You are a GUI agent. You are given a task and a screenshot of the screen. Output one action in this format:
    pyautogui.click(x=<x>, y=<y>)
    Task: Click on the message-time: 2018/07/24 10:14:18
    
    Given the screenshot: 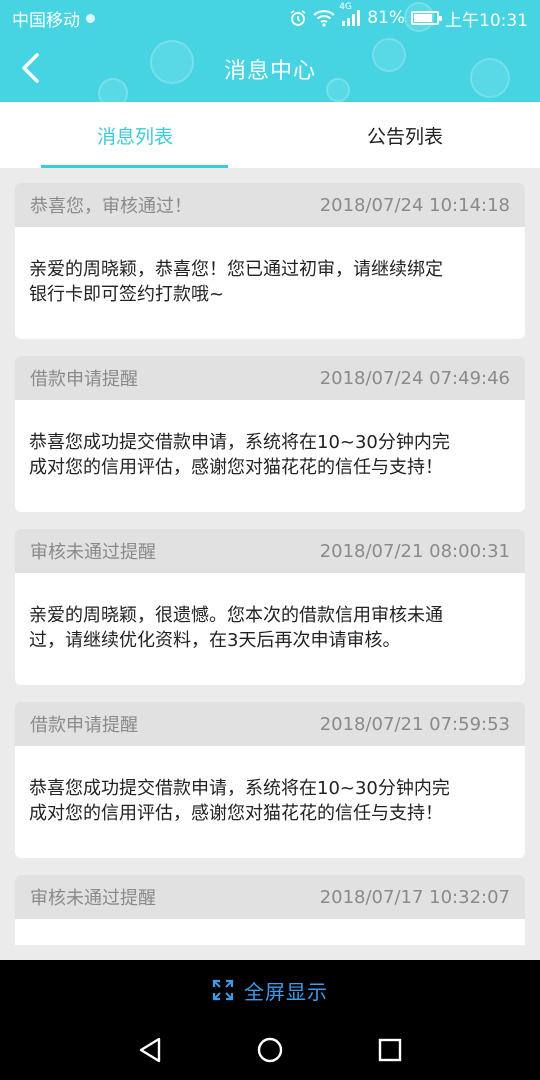 What is the action you would take?
    pyautogui.click(x=414, y=205)
    